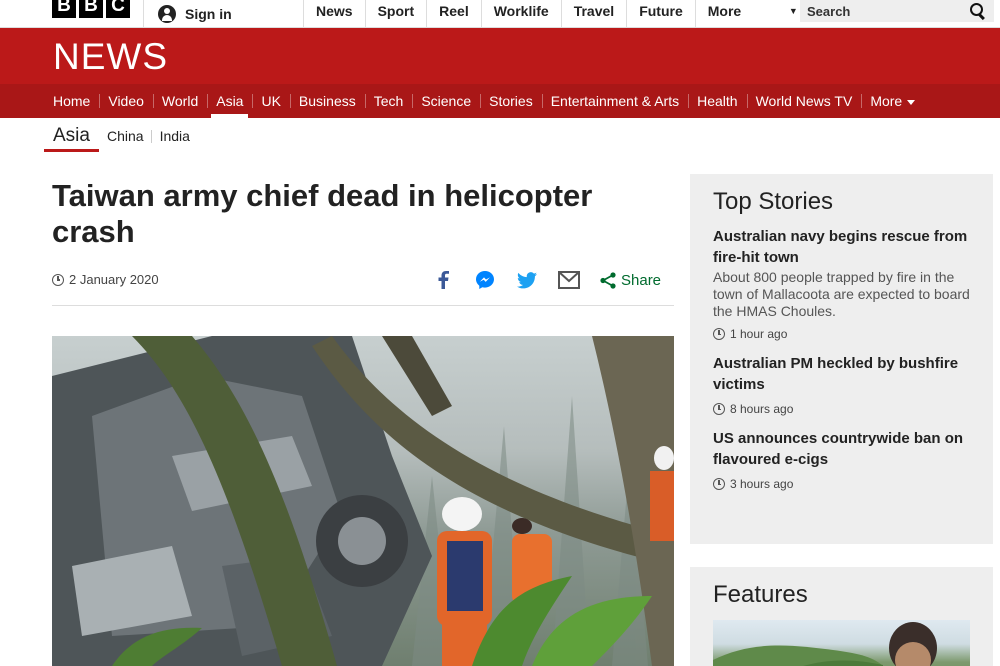  Describe the element at coordinates (773, 201) in the screenshot. I see `top-stories-heading: Top Stories` at that location.